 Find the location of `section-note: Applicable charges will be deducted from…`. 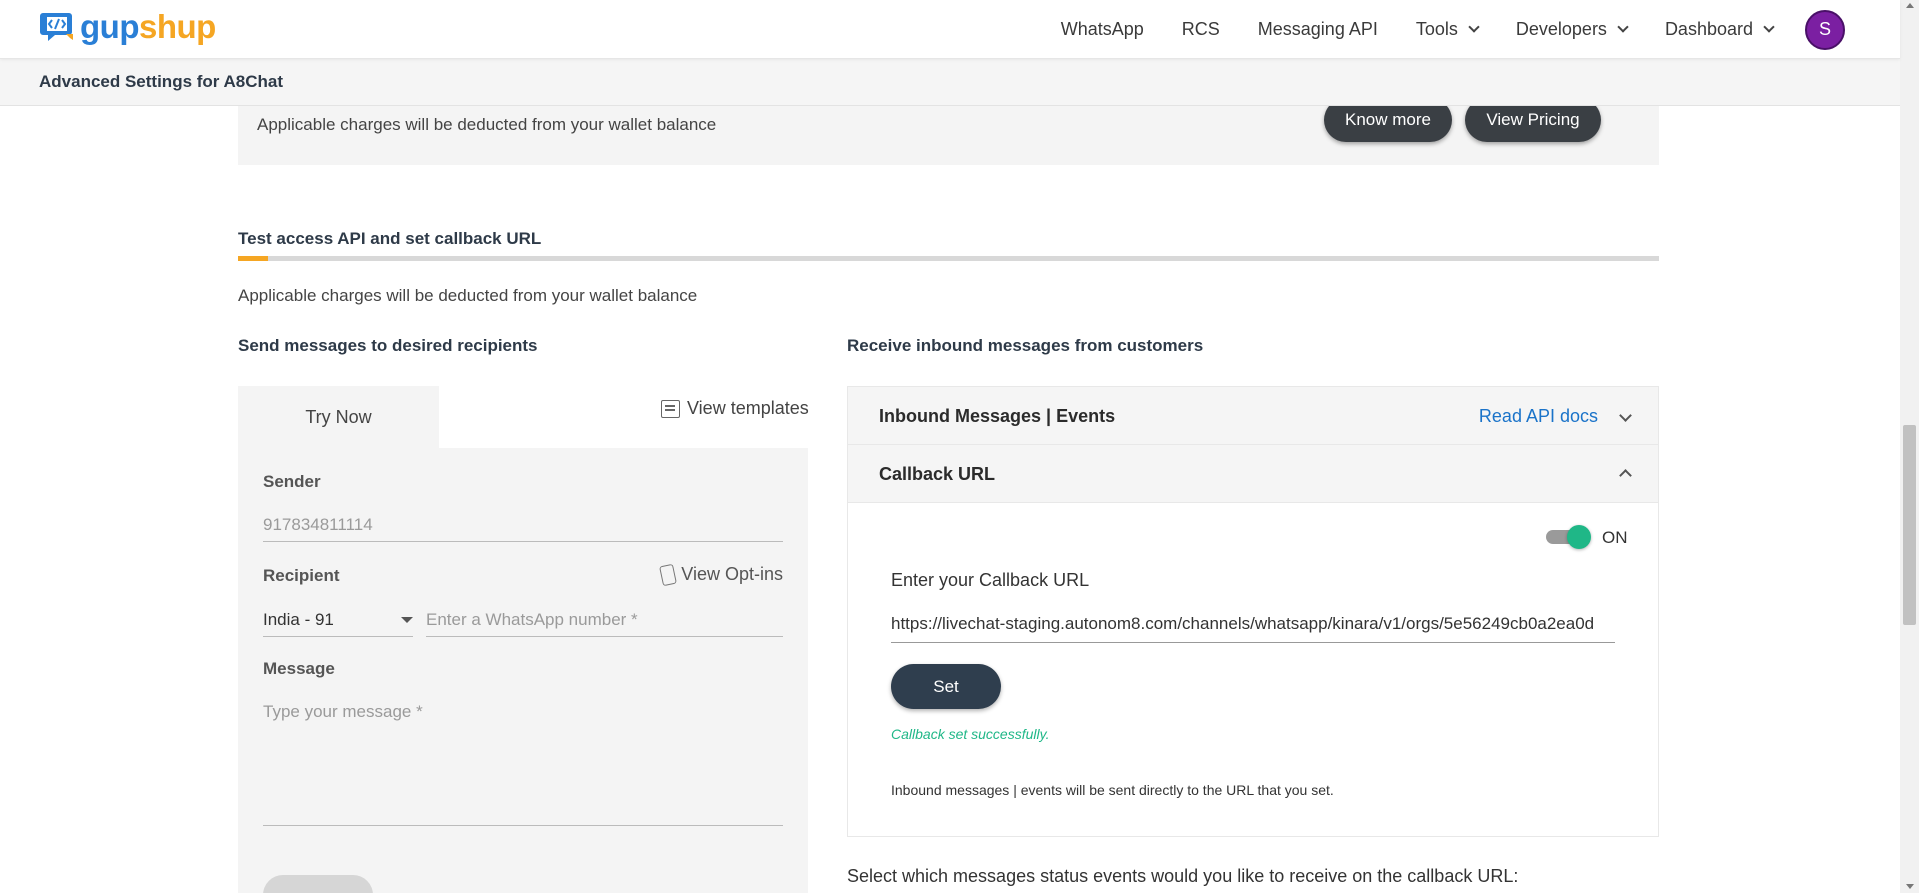

section-note: Applicable charges will be deducted from… is located at coordinates (468, 295).